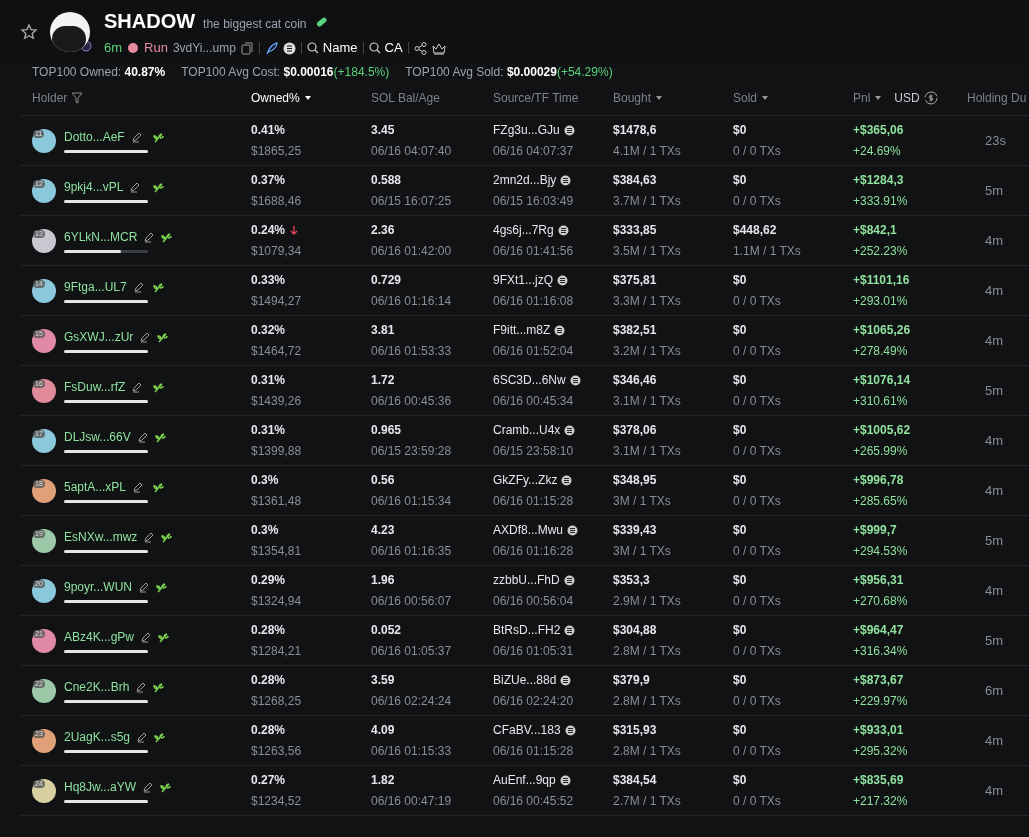 Image resolution: width=1029 pixels, height=837 pixels. Describe the element at coordinates (412, 551) in the screenshot. I see `sol-age: 06/16 01:16:35` at that location.